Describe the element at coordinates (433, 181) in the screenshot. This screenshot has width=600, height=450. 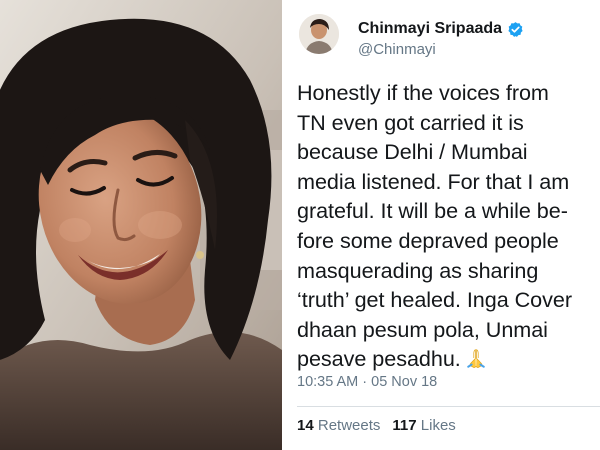
I see `tweet-line: media listened. For that I am` at that location.